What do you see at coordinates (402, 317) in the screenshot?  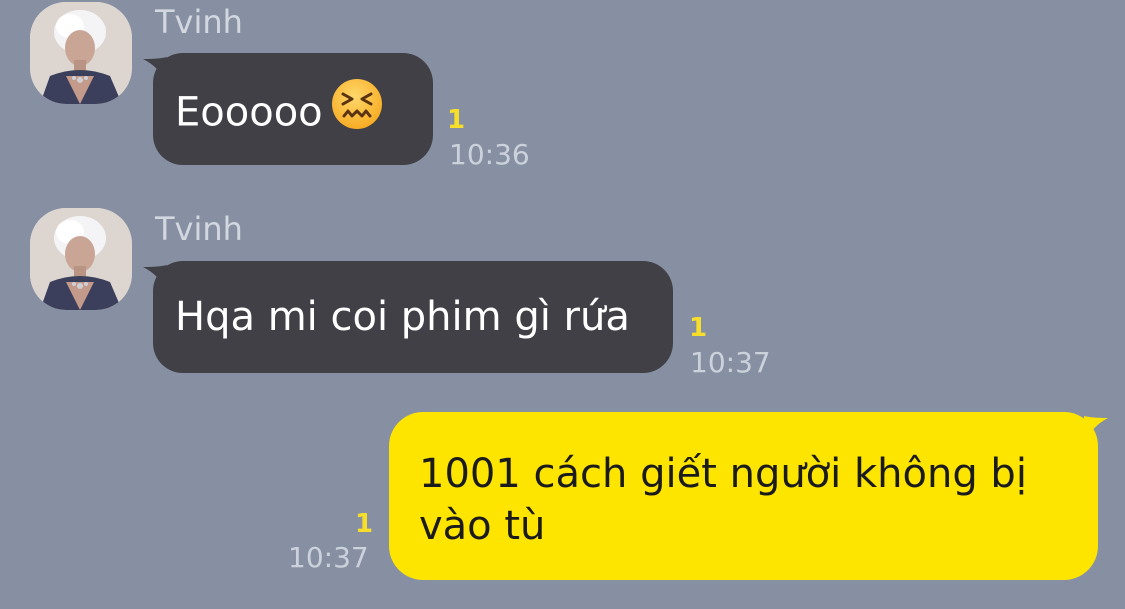 I see `message-text: Hqa mi coi phim gì rứa` at bounding box center [402, 317].